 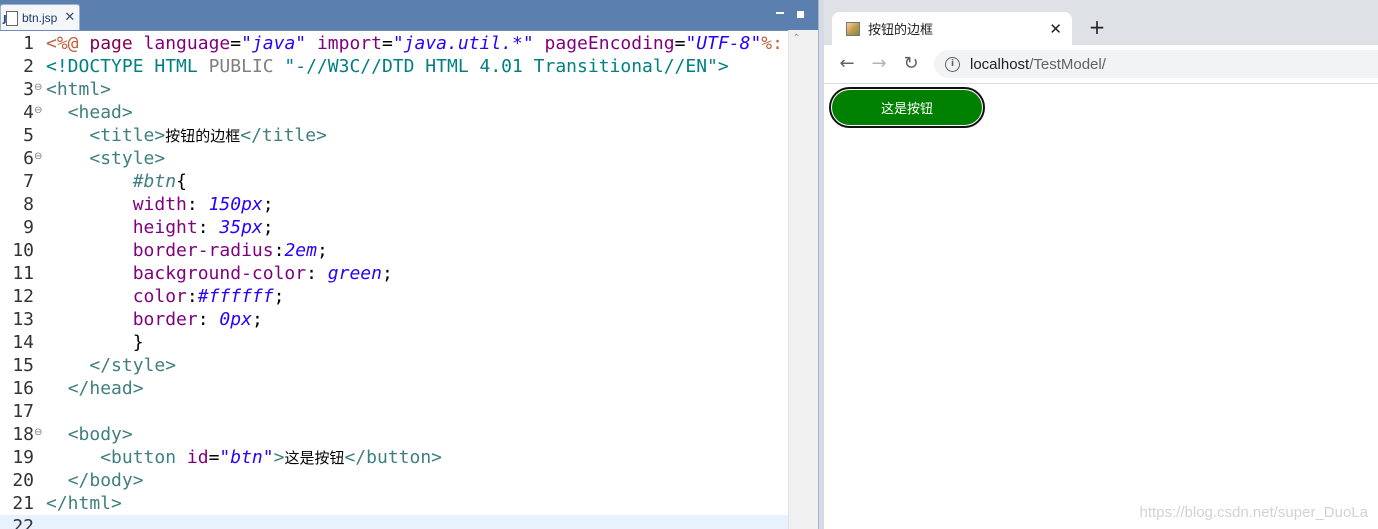 I want to click on url-host: localhost, so click(x=1000, y=64).